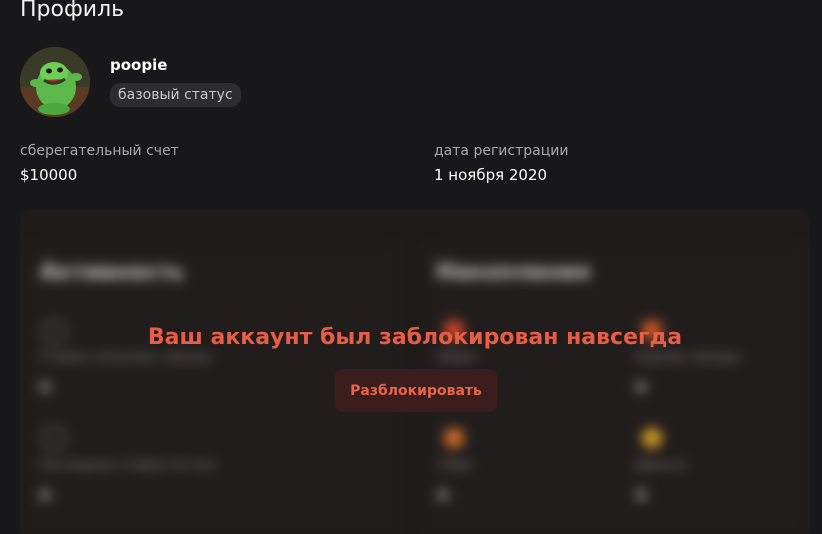  I want to click on avatar, so click(55, 82).